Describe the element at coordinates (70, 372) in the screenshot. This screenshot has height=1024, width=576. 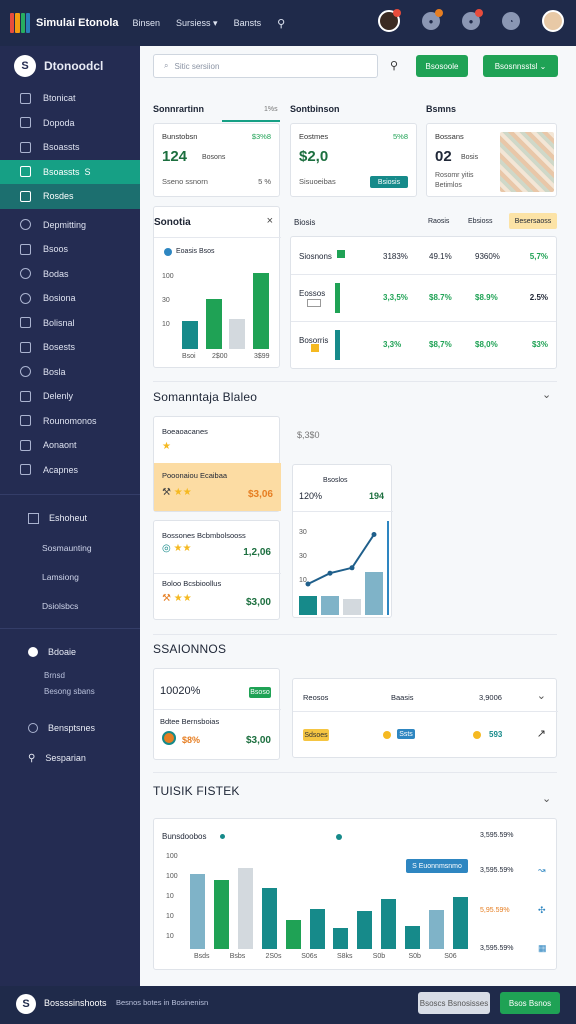
I see `sidebar-item-11: Bosla` at that location.